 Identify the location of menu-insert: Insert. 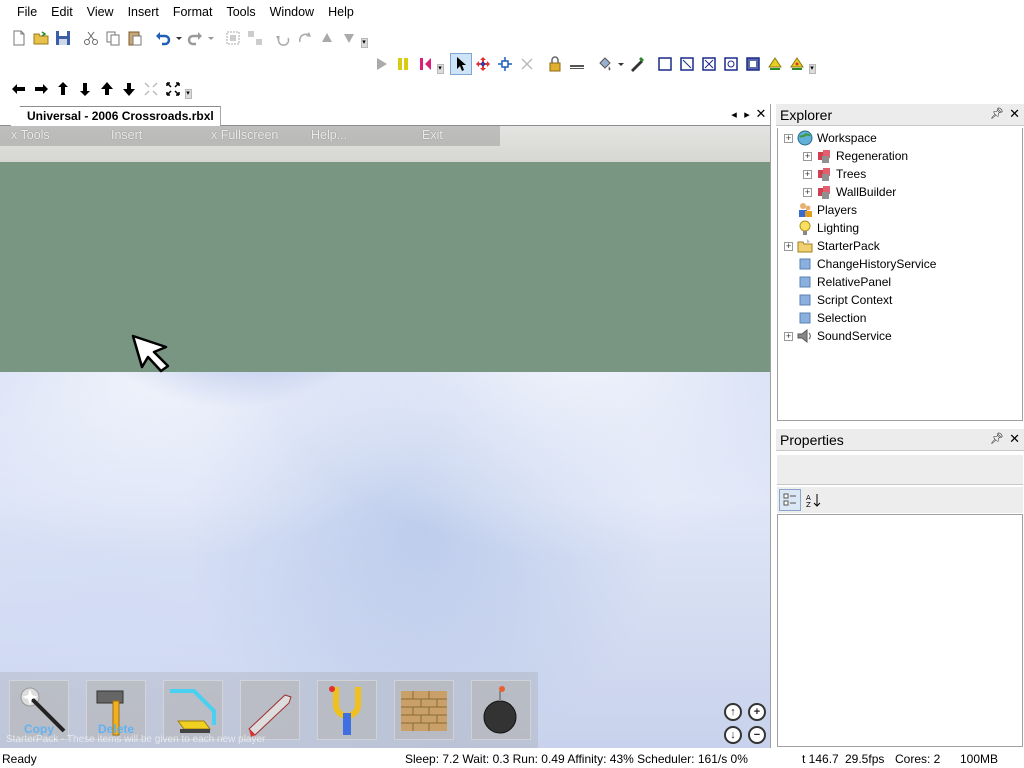
(143, 12).